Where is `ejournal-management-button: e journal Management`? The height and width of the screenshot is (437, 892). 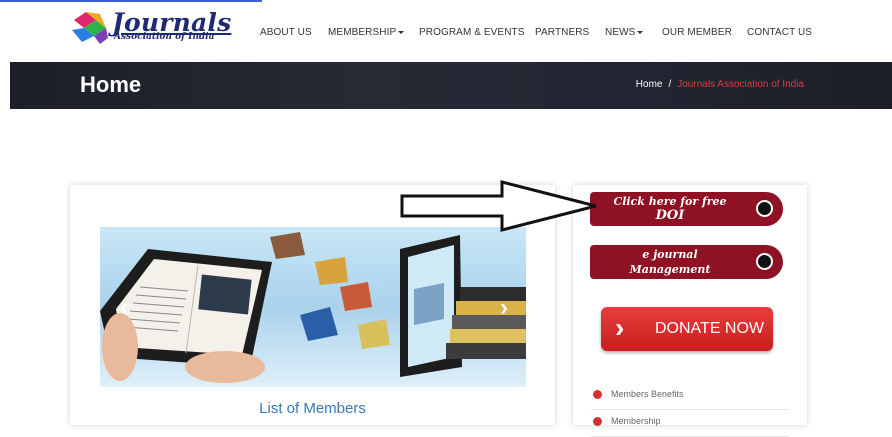
ejournal-management-button: e journal Management is located at coordinates (686, 262).